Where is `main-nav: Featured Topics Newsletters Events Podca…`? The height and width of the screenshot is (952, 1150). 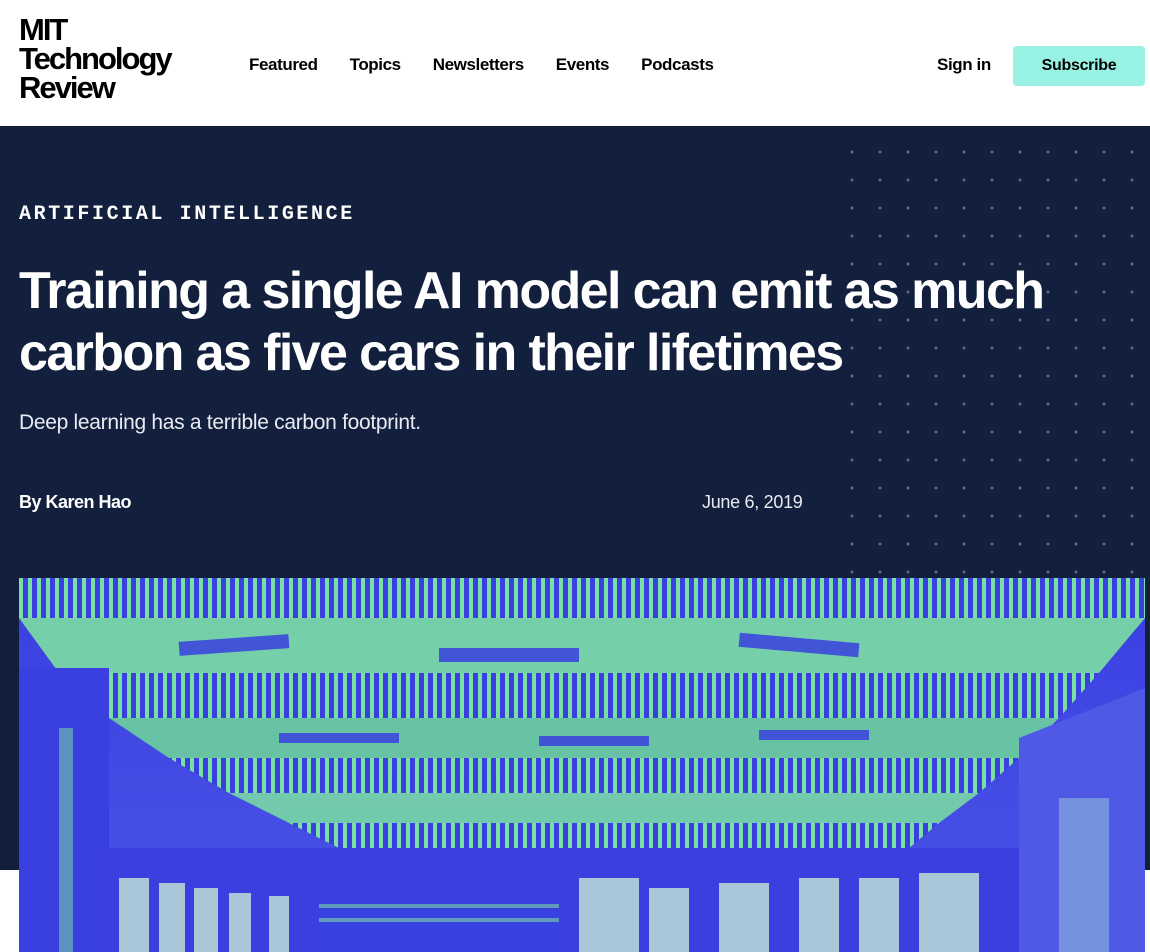 main-nav: Featured Topics Newsletters Events Podca… is located at coordinates (497, 65).